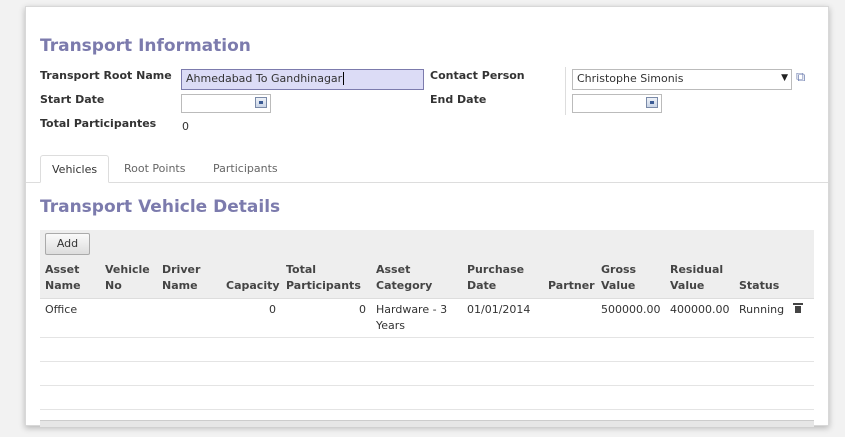 The height and width of the screenshot is (437, 845). What do you see at coordinates (617, 103) in the screenshot?
I see `end-date-input` at bounding box center [617, 103].